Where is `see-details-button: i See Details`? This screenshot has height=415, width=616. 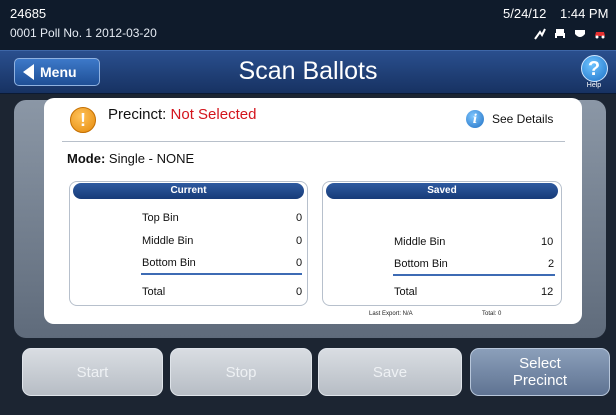 see-details-button: i See Details is located at coordinates (509, 119).